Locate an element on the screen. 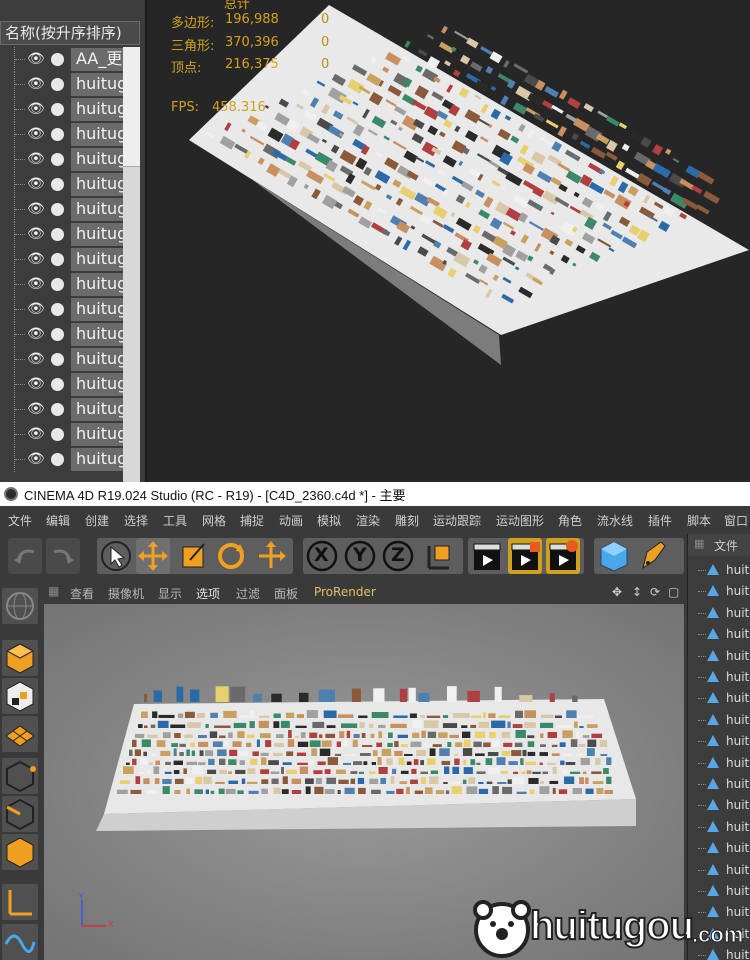  menu-item: 捕捉 is located at coordinates (252, 520).